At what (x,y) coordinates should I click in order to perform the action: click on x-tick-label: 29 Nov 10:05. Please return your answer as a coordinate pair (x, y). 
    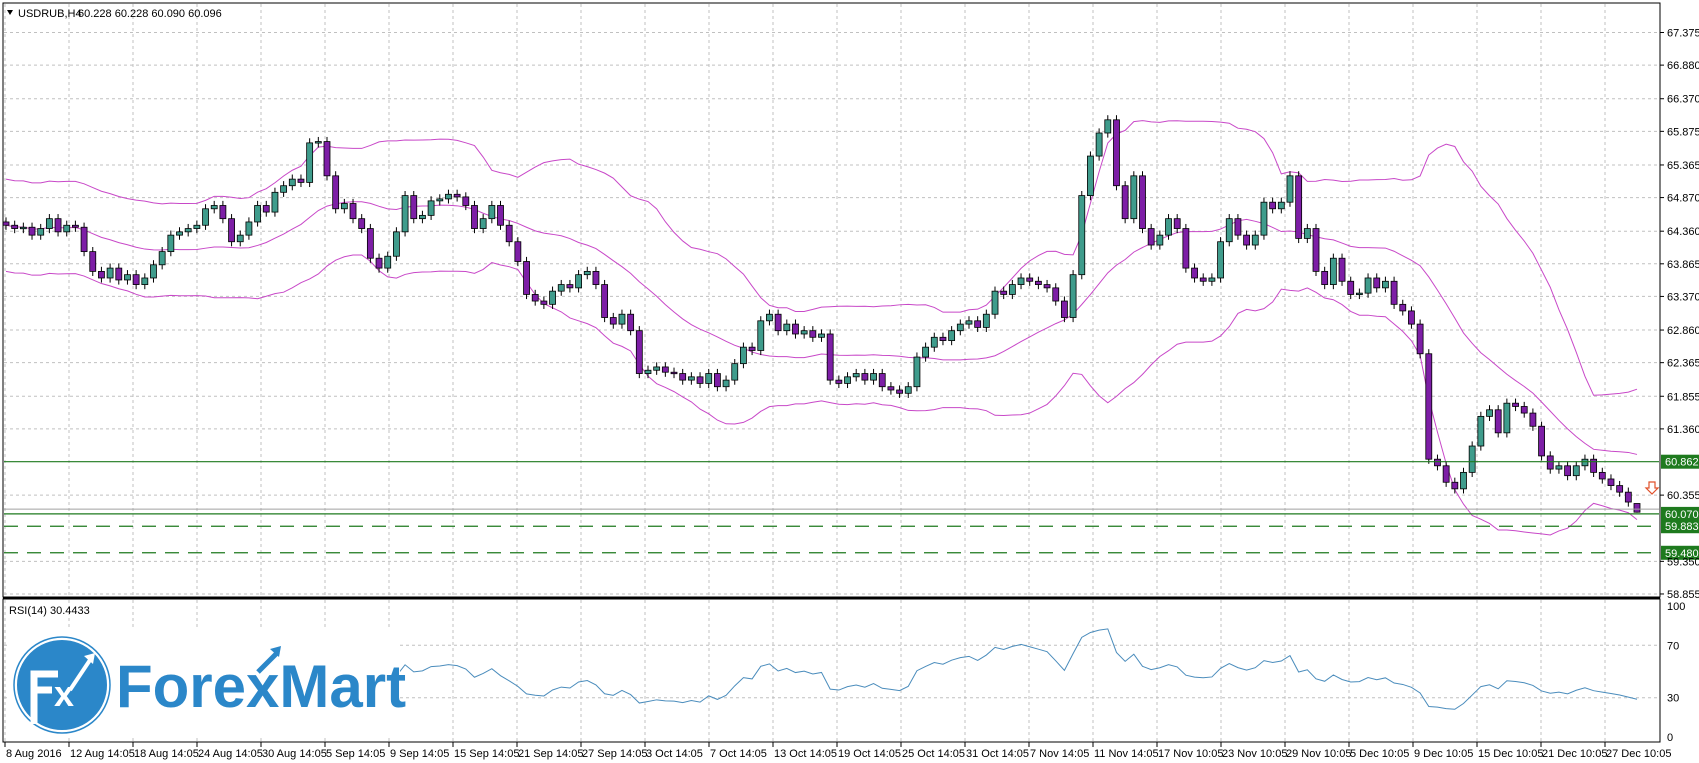
    Looking at the image, I should click on (1318, 754).